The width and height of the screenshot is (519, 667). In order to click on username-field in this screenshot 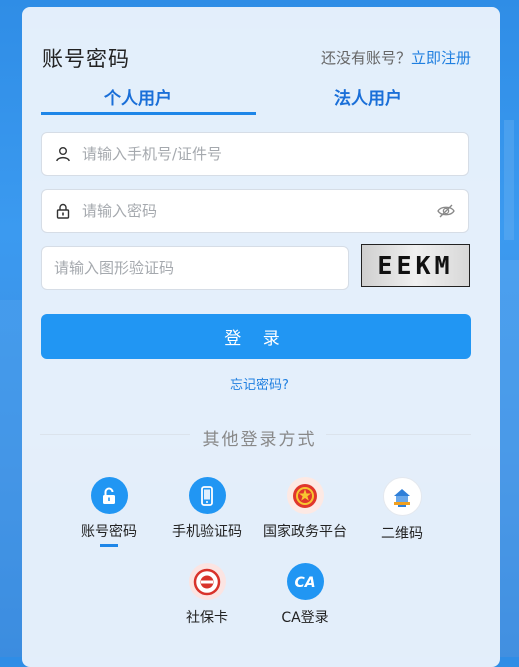, I will do `click(255, 154)`.